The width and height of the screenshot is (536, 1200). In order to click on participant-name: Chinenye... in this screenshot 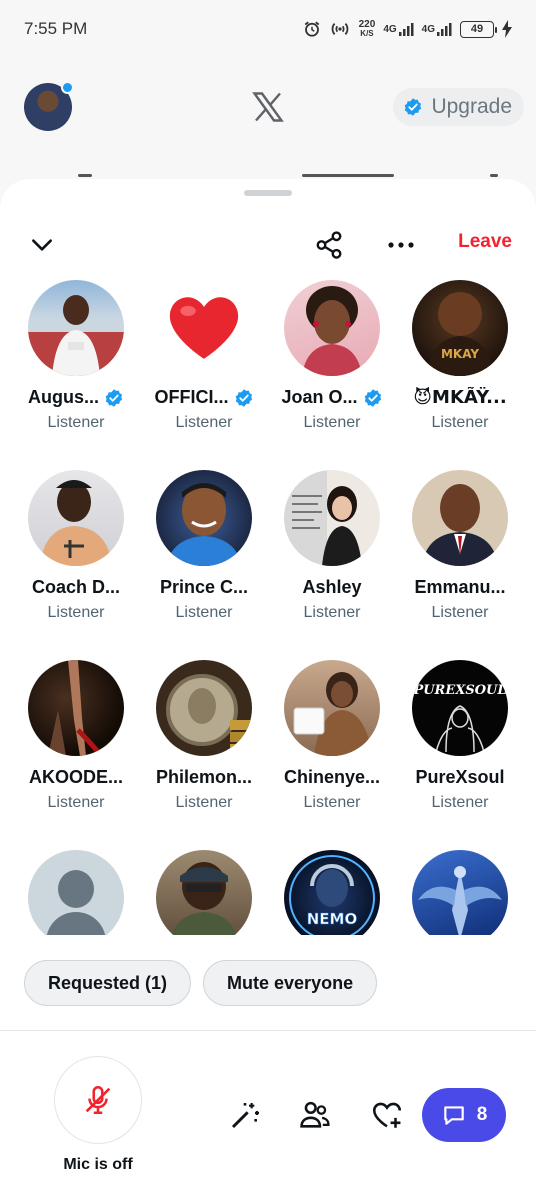, I will do `click(332, 777)`.